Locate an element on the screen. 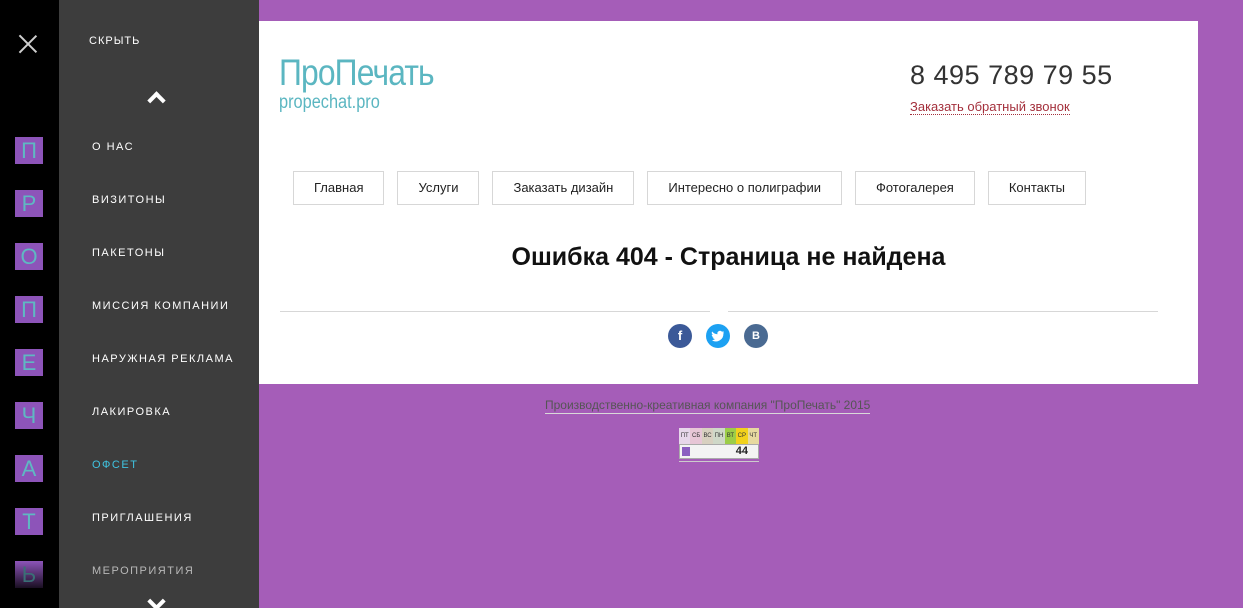  counter-day: ЧТ is located at coordinates (753, 436).